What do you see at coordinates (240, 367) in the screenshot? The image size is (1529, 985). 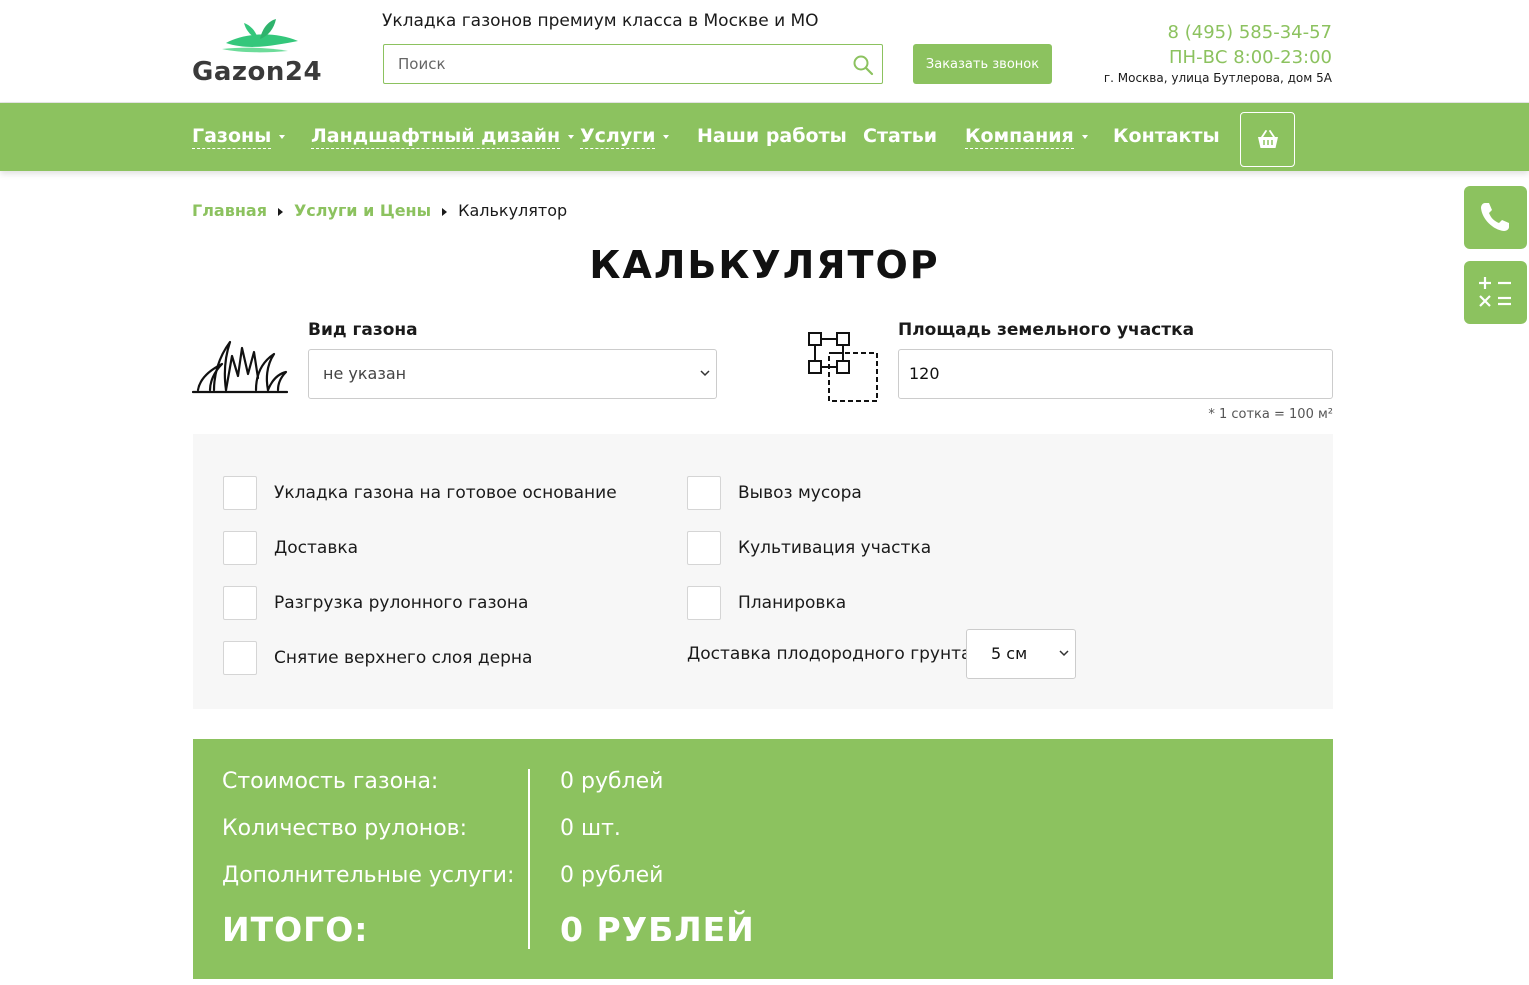 I see `grass-icon` at bounding box center [240, 367].